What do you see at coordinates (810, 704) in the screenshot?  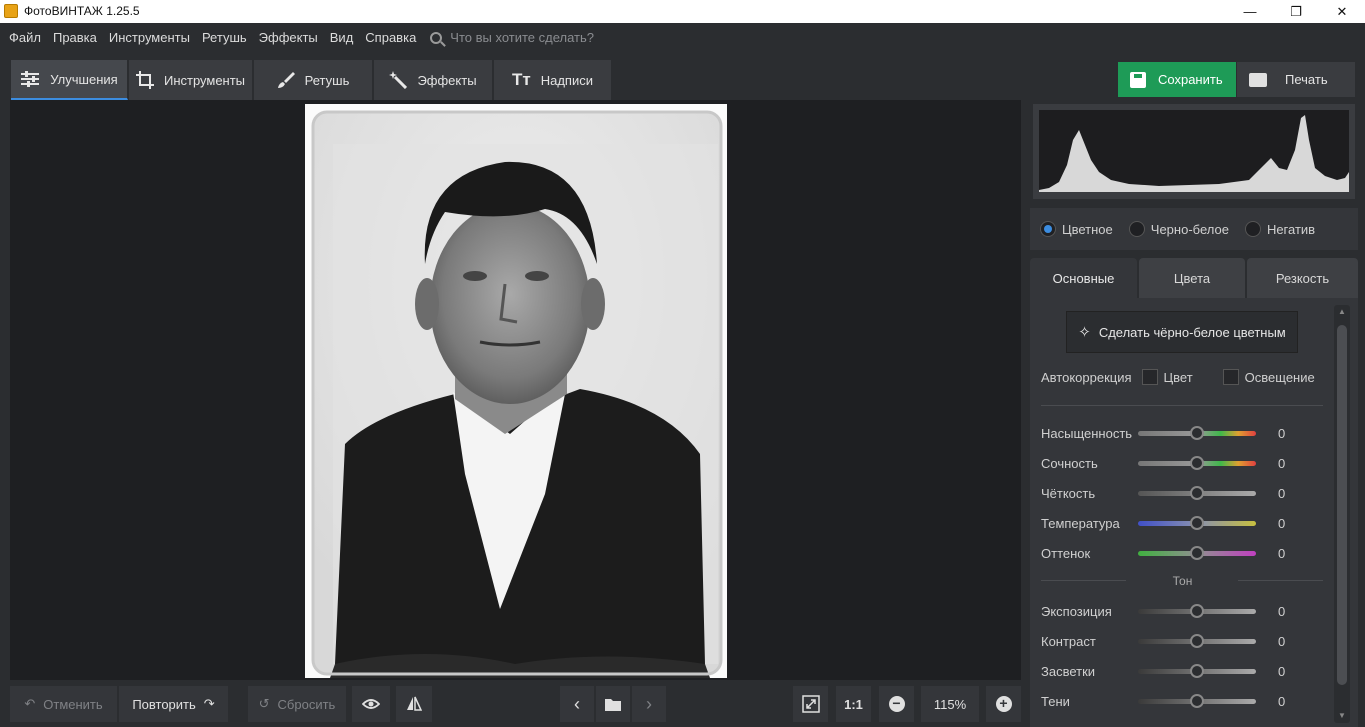 I see `fit-screen-button` at bounding box center [810, 704].